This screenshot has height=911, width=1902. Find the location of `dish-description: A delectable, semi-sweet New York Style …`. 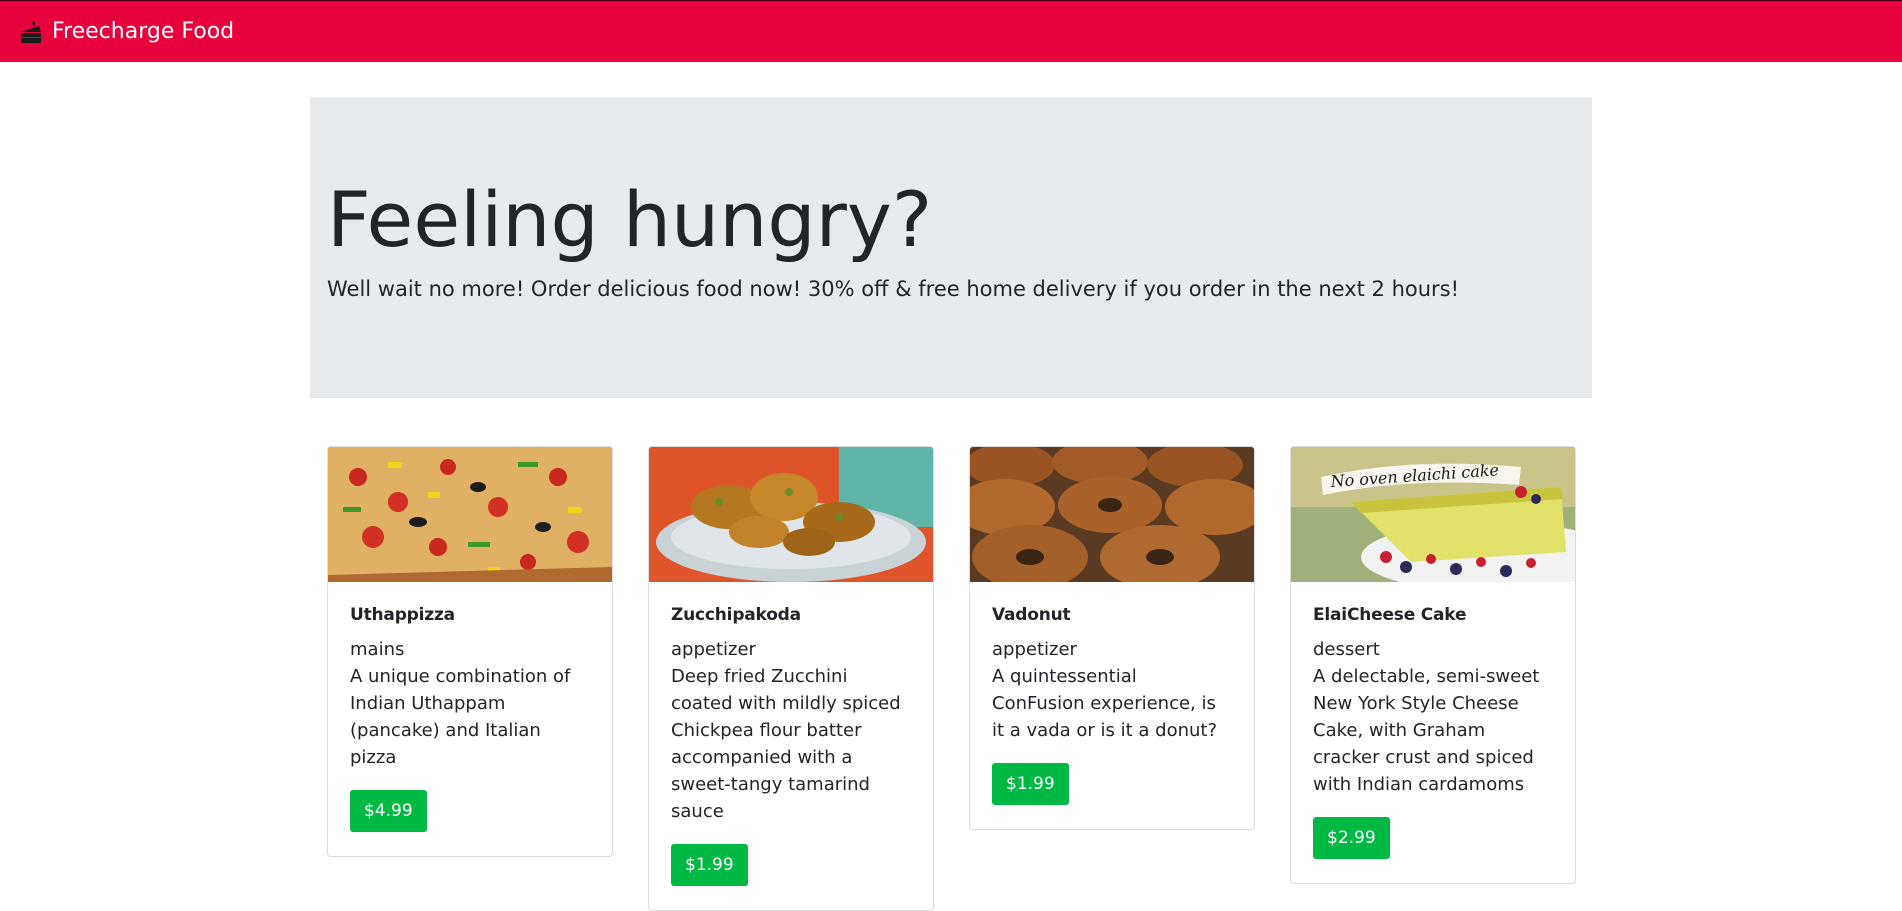

dish-description: A delectable, semi-sweet New York Style … is located at coordinates (1426, 730).